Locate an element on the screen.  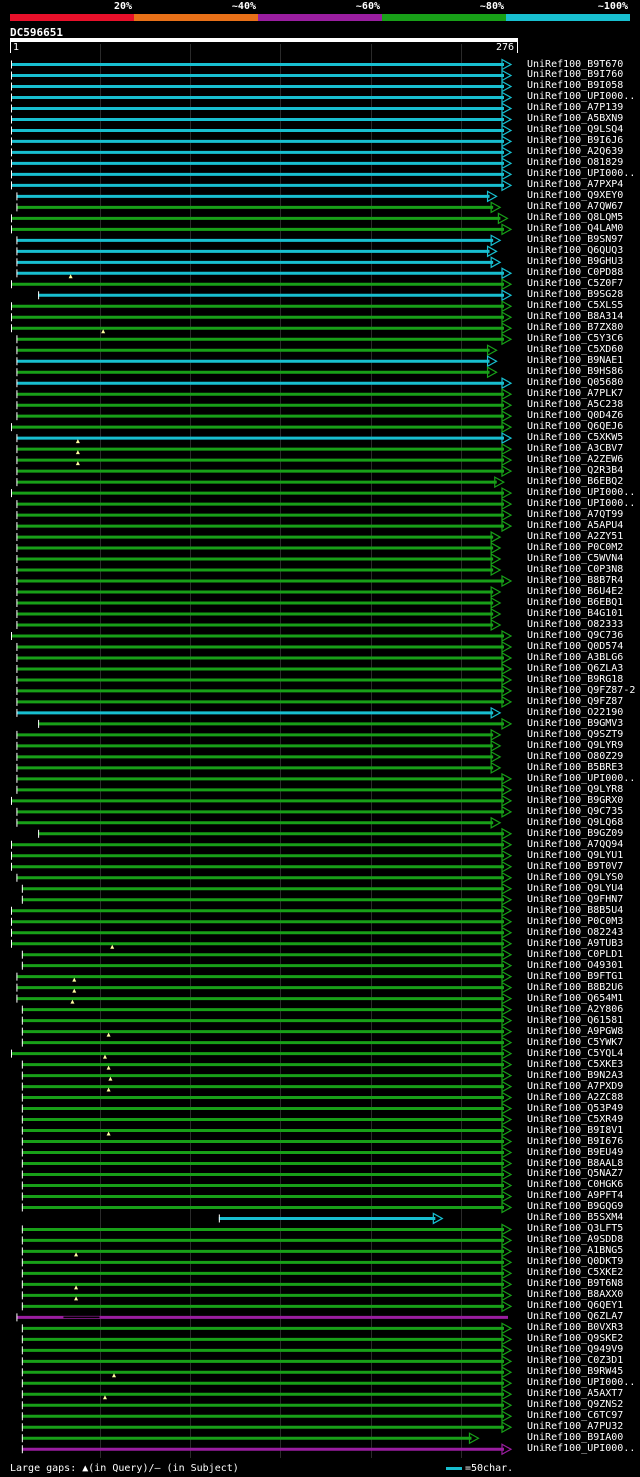
hit-label: UniRef100_A2ZC88 is located at coordinates (575, 1097).